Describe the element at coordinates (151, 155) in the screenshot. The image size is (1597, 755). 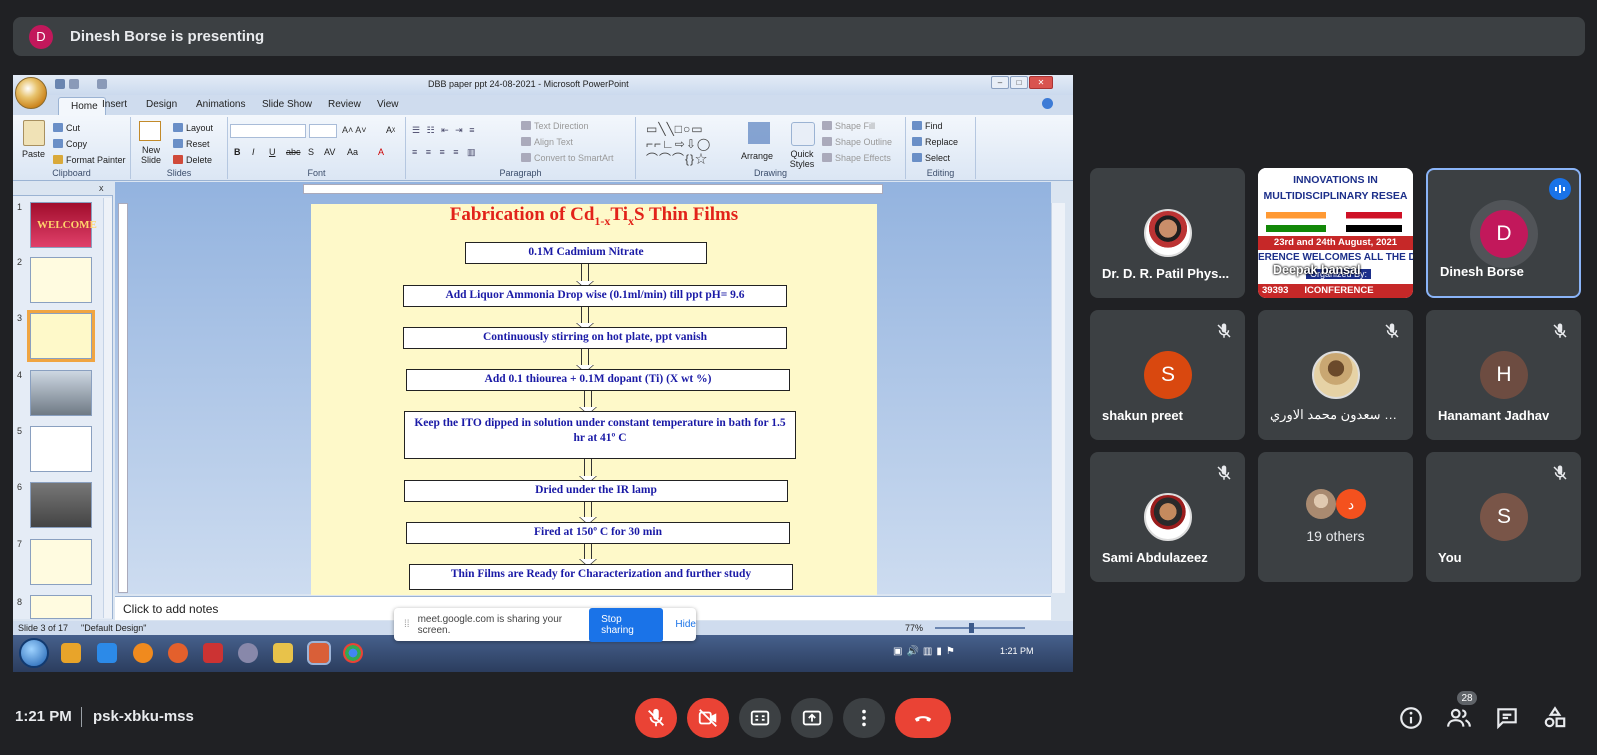
I see `new-slide-button: New Slide` at that location.